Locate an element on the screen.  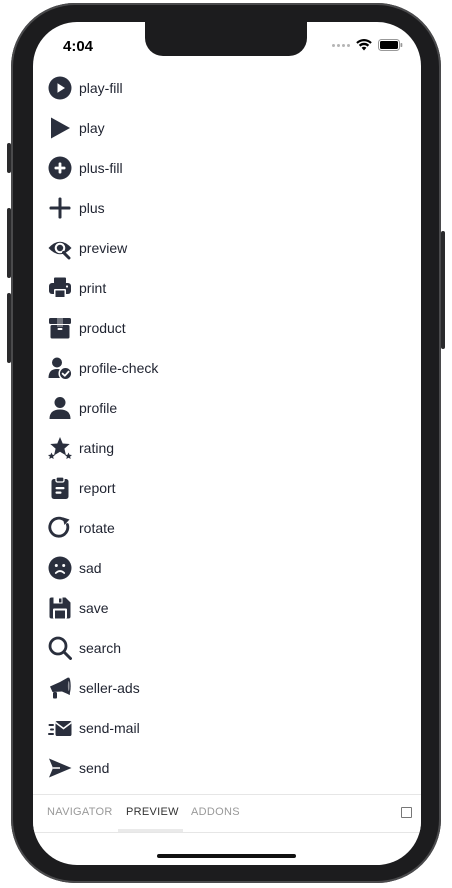
icon-label: print is located at coordinates (93, 288).